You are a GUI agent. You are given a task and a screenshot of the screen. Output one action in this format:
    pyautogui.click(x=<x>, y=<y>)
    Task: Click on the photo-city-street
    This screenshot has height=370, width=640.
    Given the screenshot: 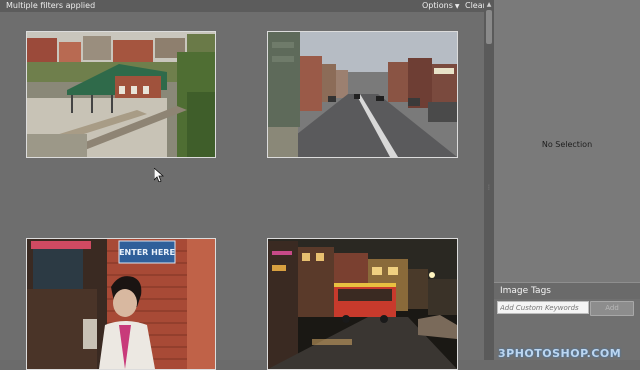 What is the action you would take?
    pyautogui.click(x=362, y=94)
    